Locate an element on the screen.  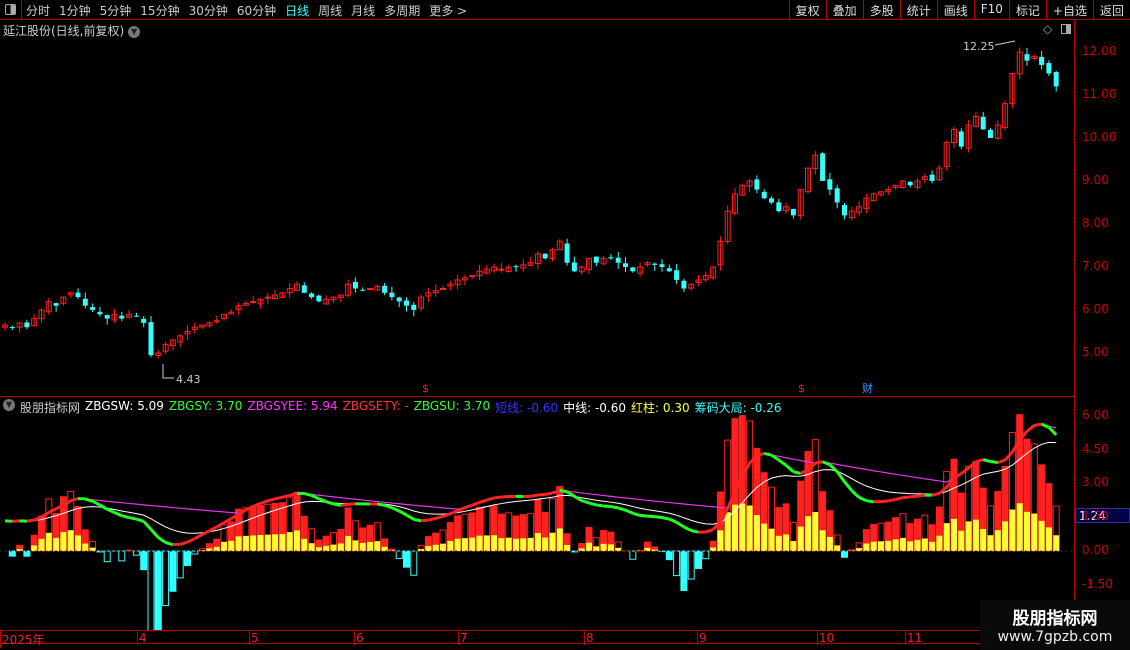
chevron-down-icon: ▼ is located at coordinates (9, 405).